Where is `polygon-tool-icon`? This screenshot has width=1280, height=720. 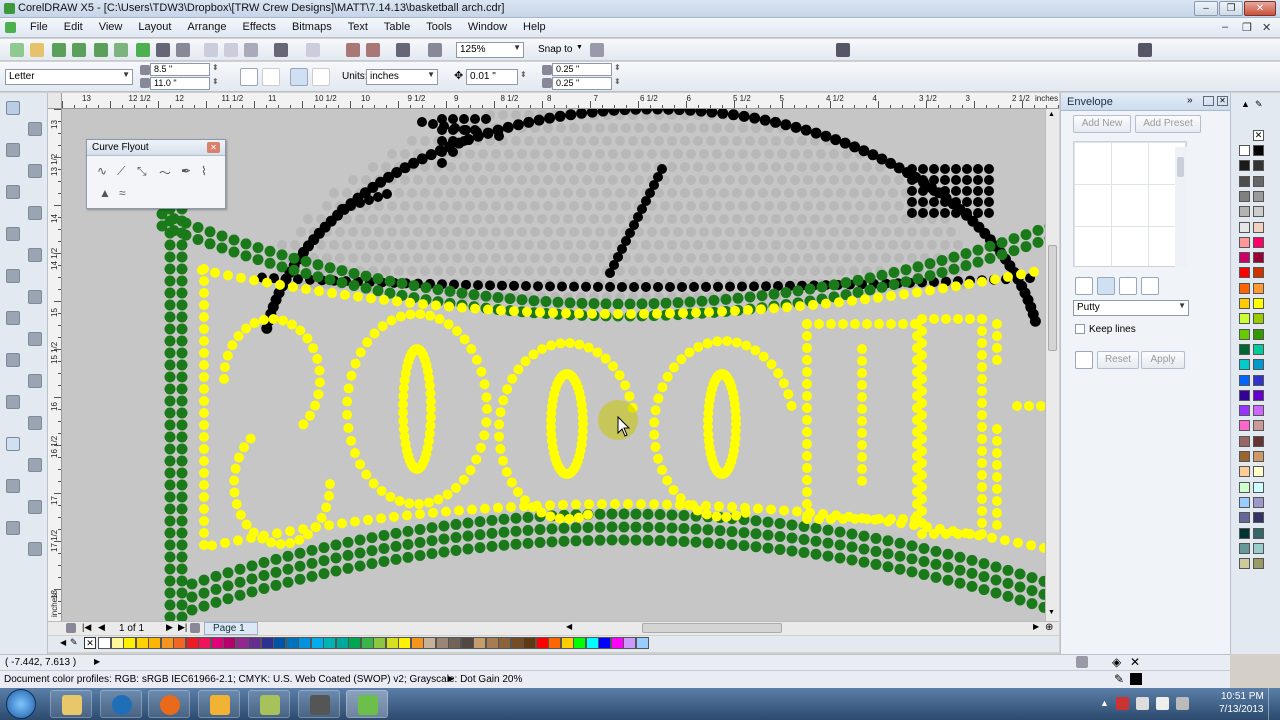 polygon-tool-icon is located at coordinates (13, 276).